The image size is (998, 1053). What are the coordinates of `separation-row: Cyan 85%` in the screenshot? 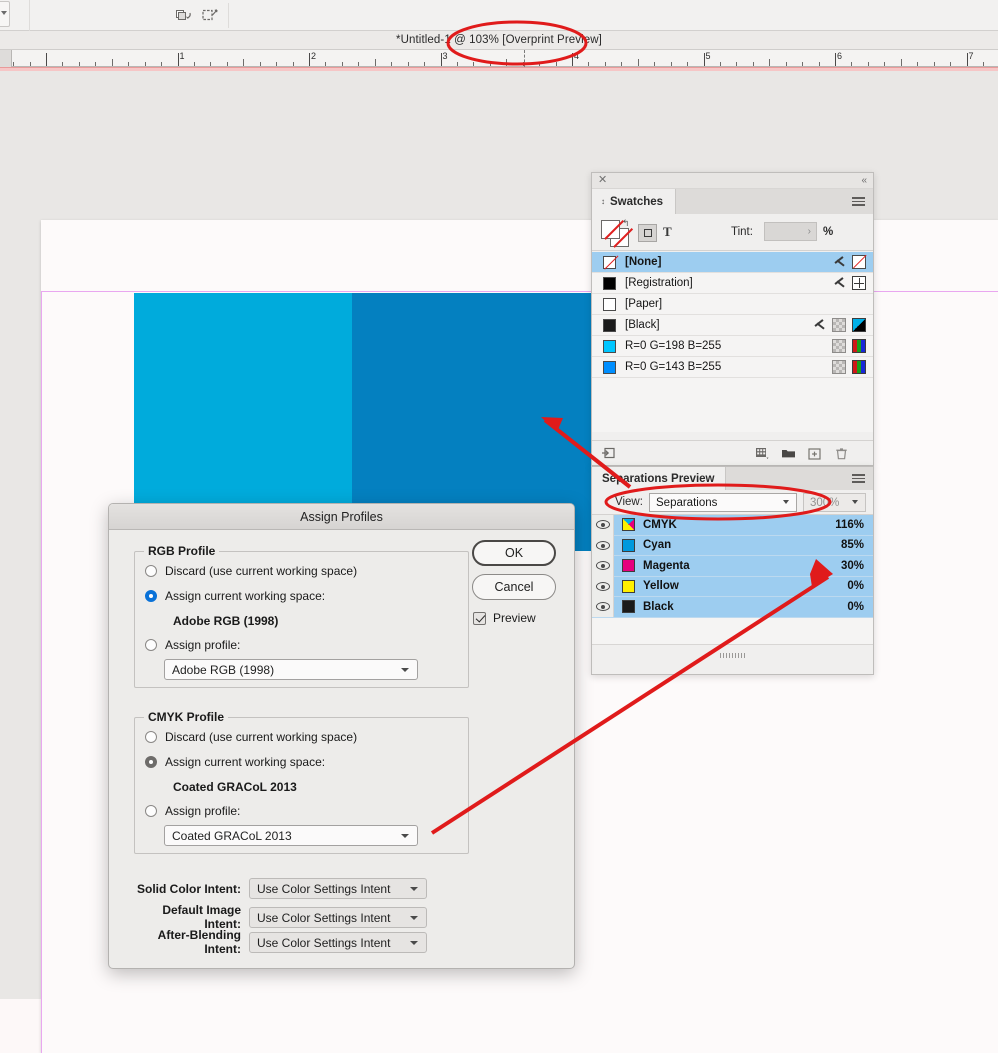 It's located at (732, 545).